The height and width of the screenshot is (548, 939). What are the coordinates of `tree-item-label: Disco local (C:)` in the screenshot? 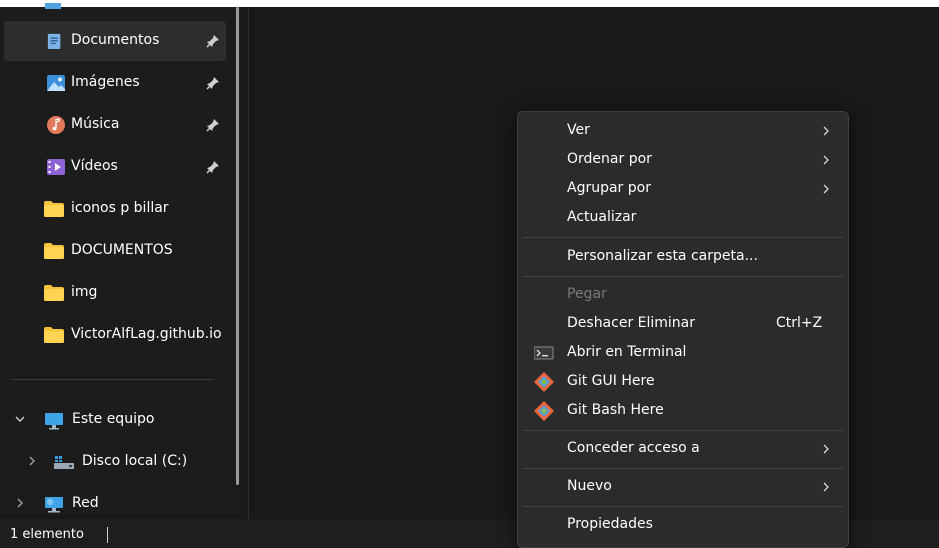 It's located at (135, 461).